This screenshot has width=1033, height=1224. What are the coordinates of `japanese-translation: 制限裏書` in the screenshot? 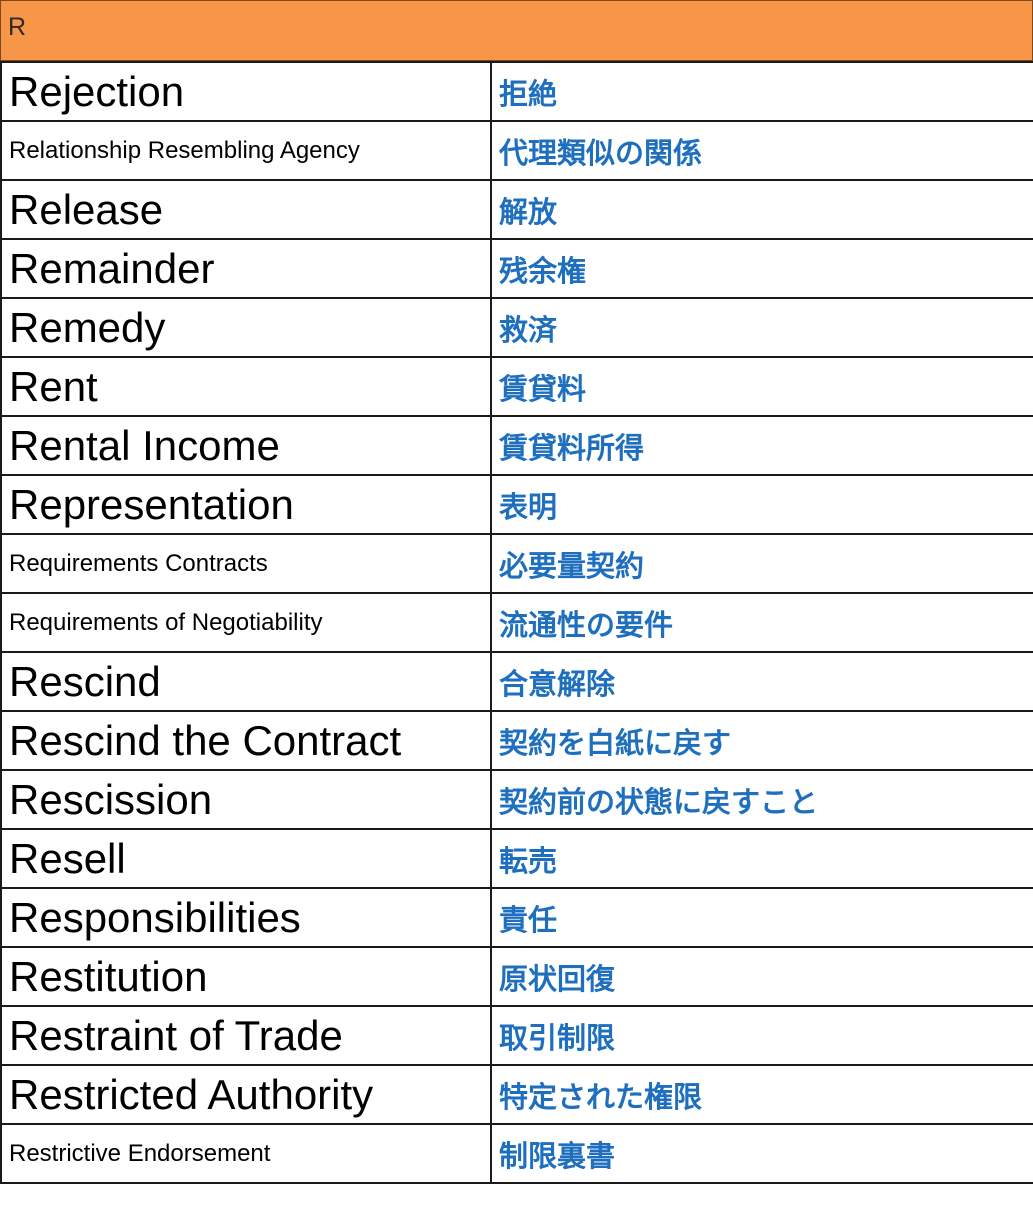 It's located at (761, 1153).